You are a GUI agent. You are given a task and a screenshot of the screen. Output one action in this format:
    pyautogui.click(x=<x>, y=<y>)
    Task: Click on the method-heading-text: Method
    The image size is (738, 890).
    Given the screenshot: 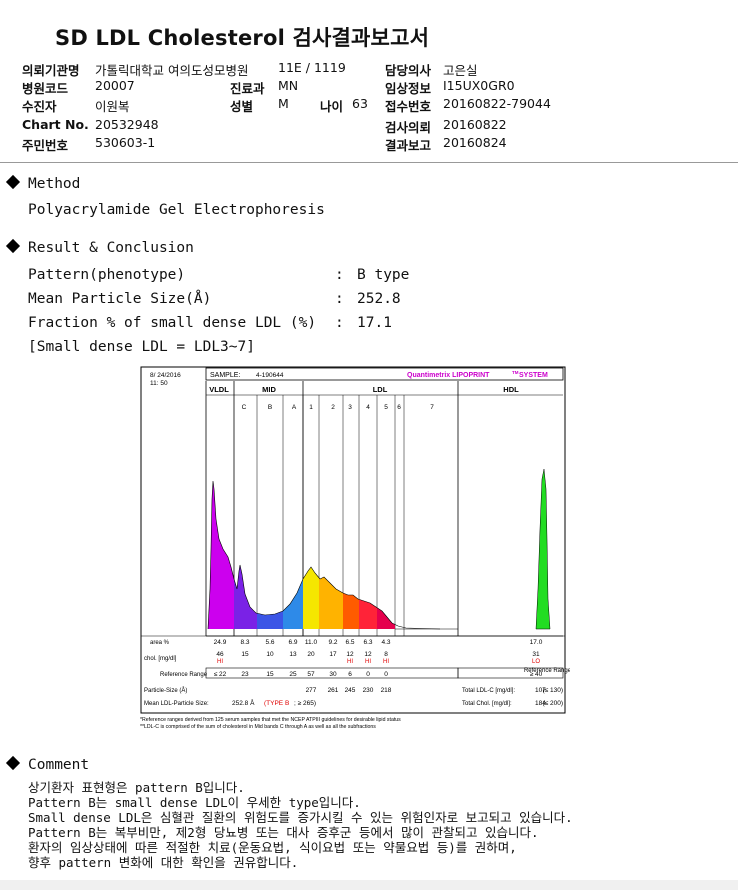 What is the action you would take?
    pyautogui.click(x=54, y=184)
    